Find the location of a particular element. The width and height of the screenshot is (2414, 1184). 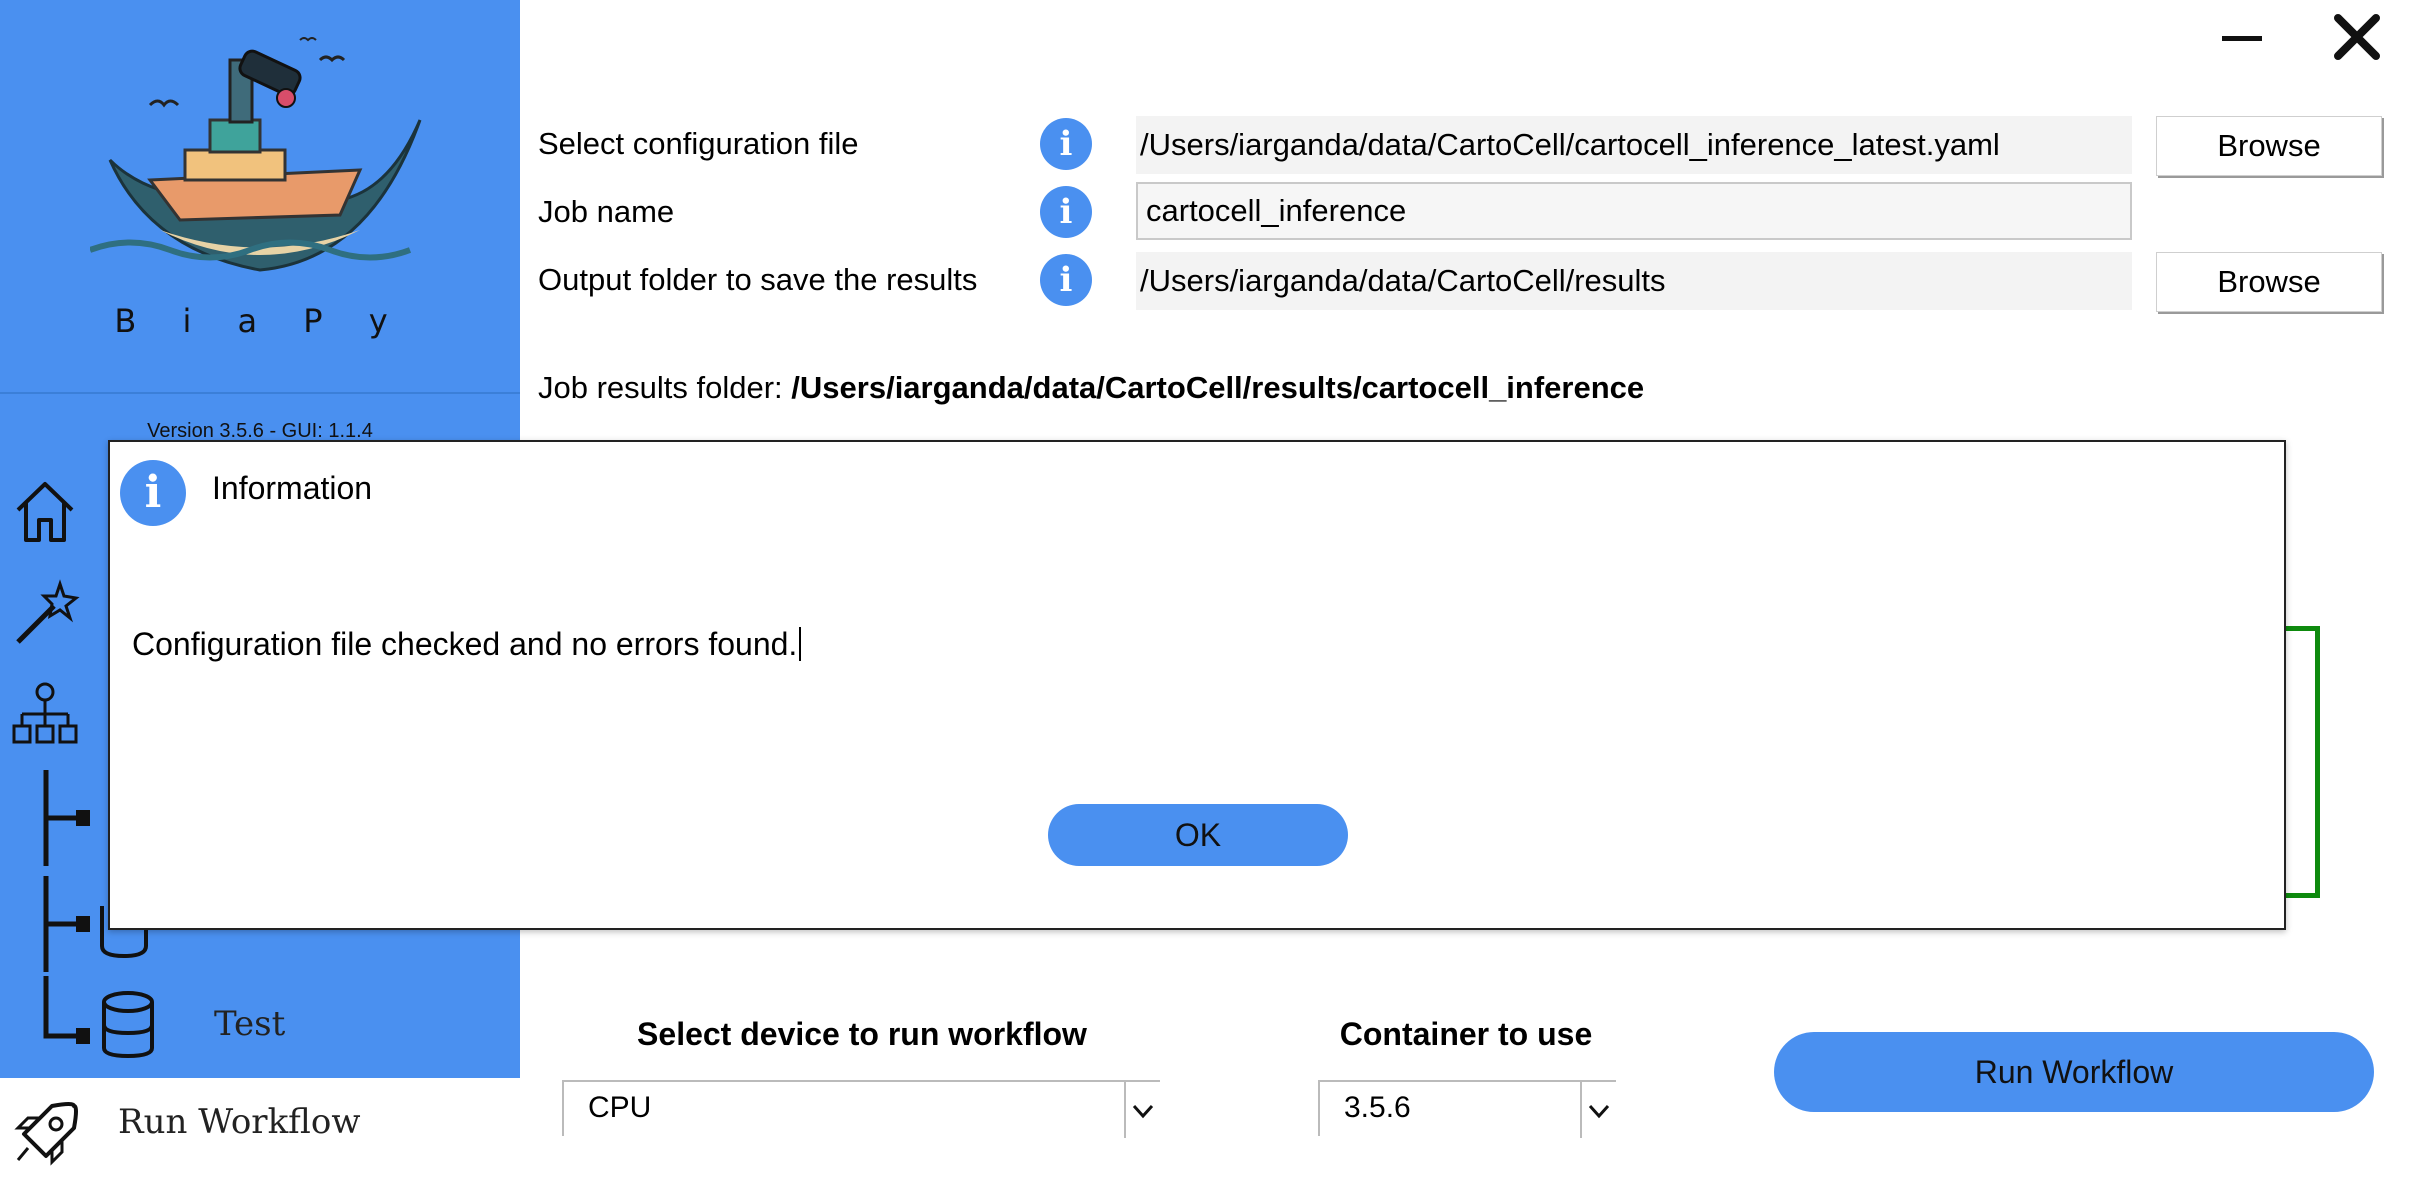

branch-icon is located at coordinates (66, 1010).